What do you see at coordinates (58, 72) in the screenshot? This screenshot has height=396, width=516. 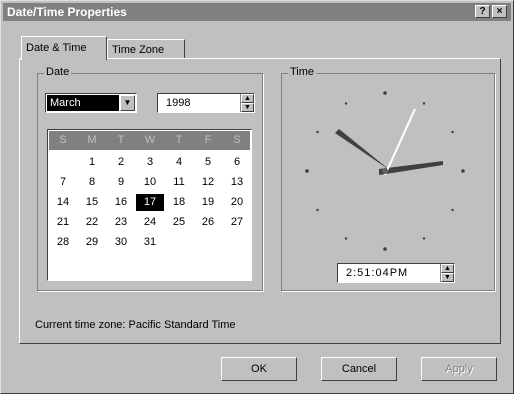 I see `date-group-label: Date` at bounding box center [58, 72].